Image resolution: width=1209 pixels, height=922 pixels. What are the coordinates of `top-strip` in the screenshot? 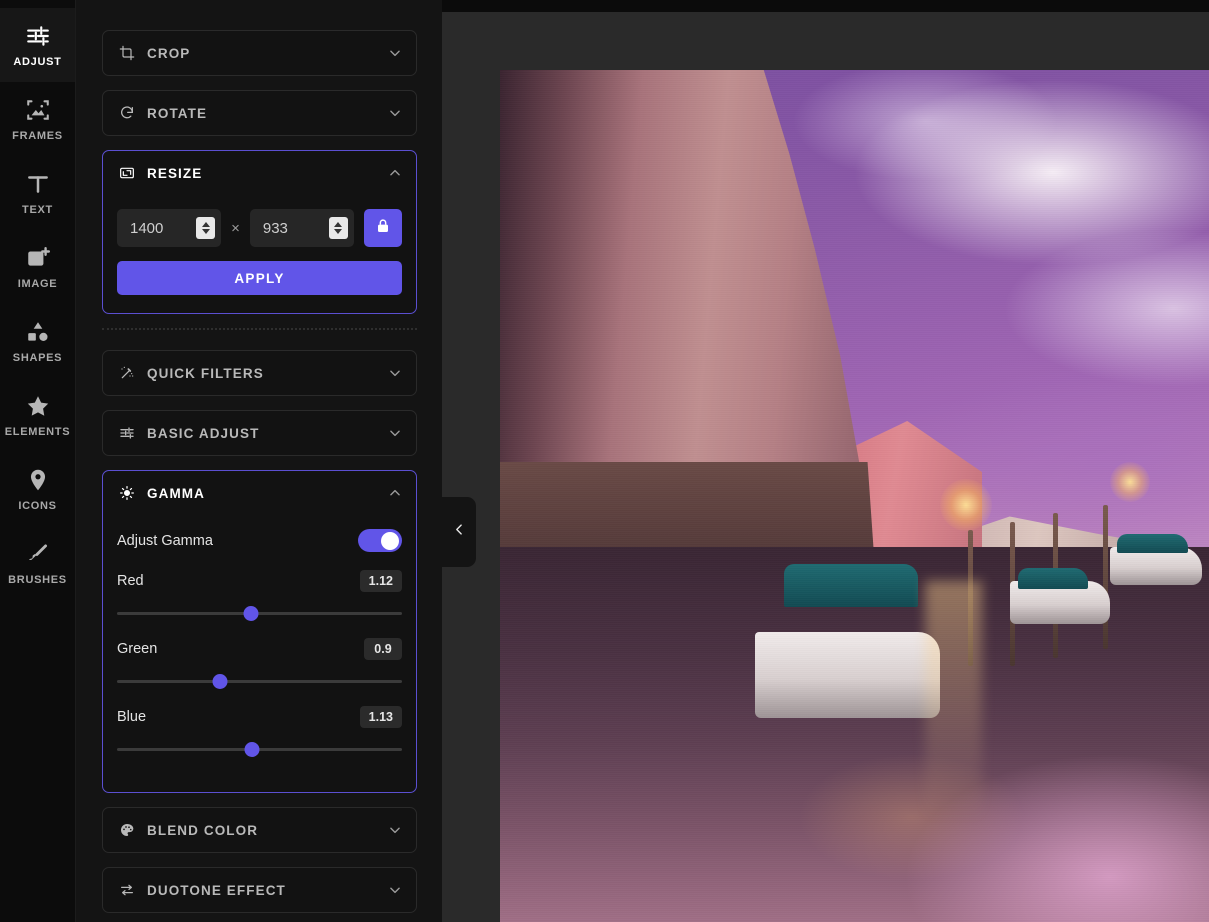 It's located at (825, 6).